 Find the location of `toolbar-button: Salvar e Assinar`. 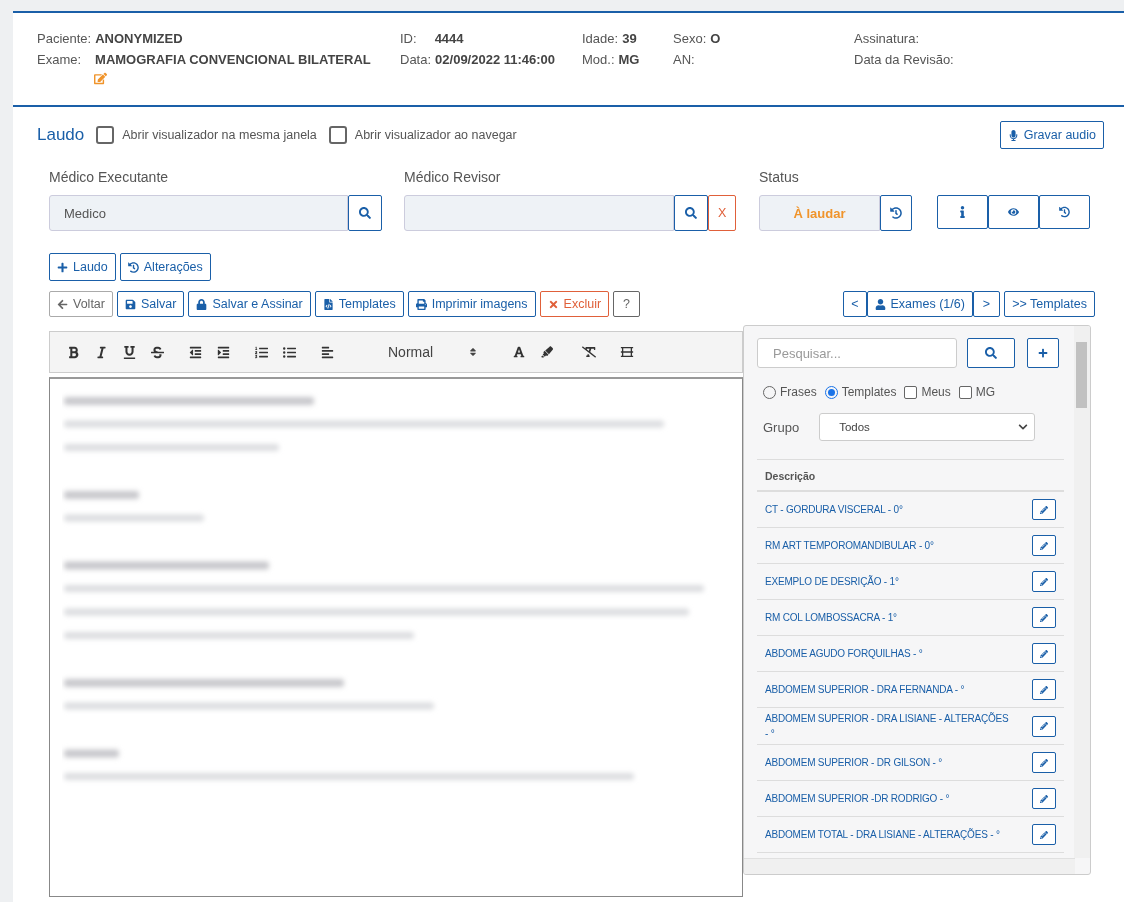

toolbar-button: Salvar e Assinar is located at coordinates (249, 304).